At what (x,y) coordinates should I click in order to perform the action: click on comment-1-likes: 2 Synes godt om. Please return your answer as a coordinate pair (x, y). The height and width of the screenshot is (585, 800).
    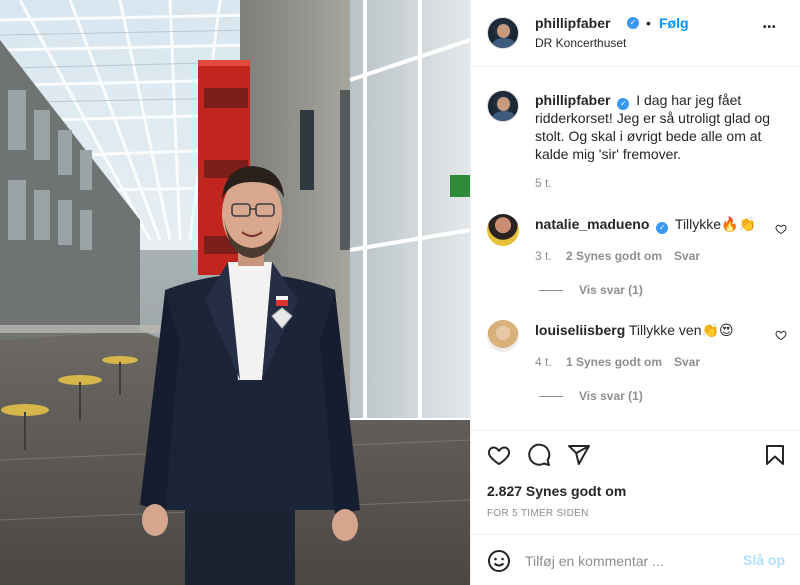
    Looking at the image, I should click on (614, 256).